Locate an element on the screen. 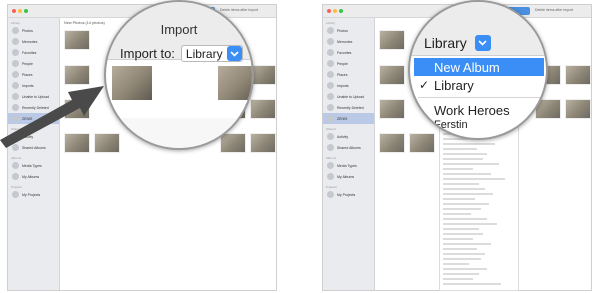 This screenshot has height=293, width=599. album-destination-value: Library is located at coordinates (445, 43).